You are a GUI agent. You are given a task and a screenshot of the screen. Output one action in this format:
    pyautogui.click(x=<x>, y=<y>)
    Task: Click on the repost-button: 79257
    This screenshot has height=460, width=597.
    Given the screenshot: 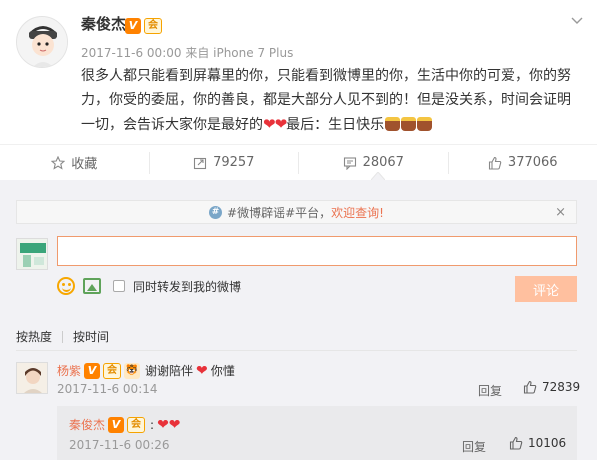 What is the action you would take?
    pyautogui.click(x=224, y=162)
    